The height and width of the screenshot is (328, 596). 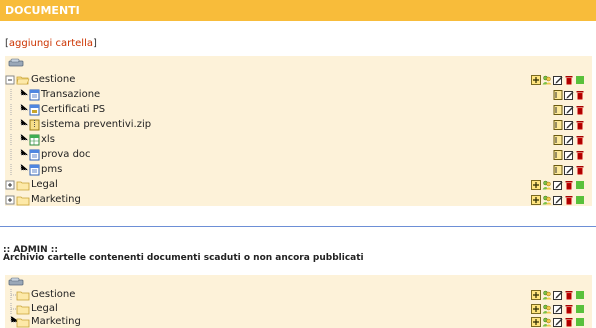 I want to click on folder-open-icon, so click(x=23, y=80).